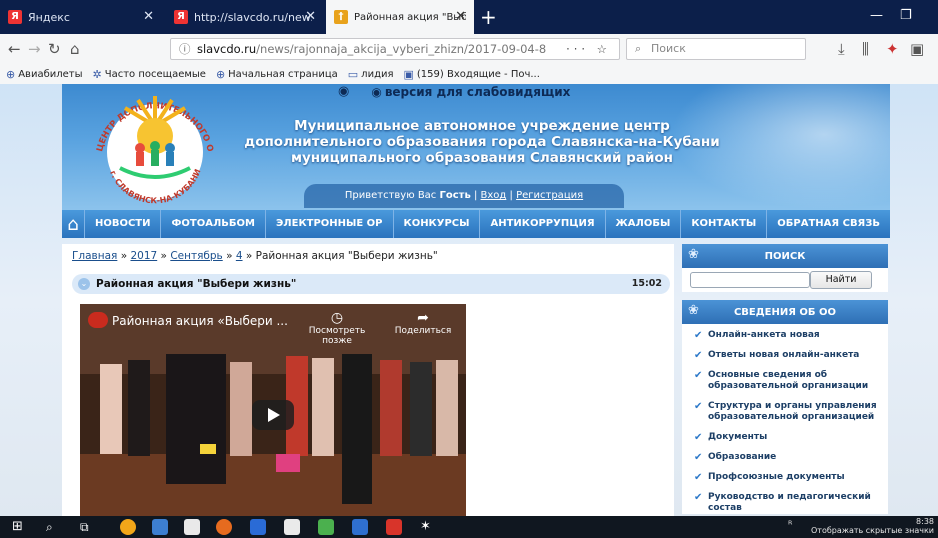  What do you see at coordinates (292, 527) in the screenshot?
I see `mail-icon` at bounding box center [292, 527].